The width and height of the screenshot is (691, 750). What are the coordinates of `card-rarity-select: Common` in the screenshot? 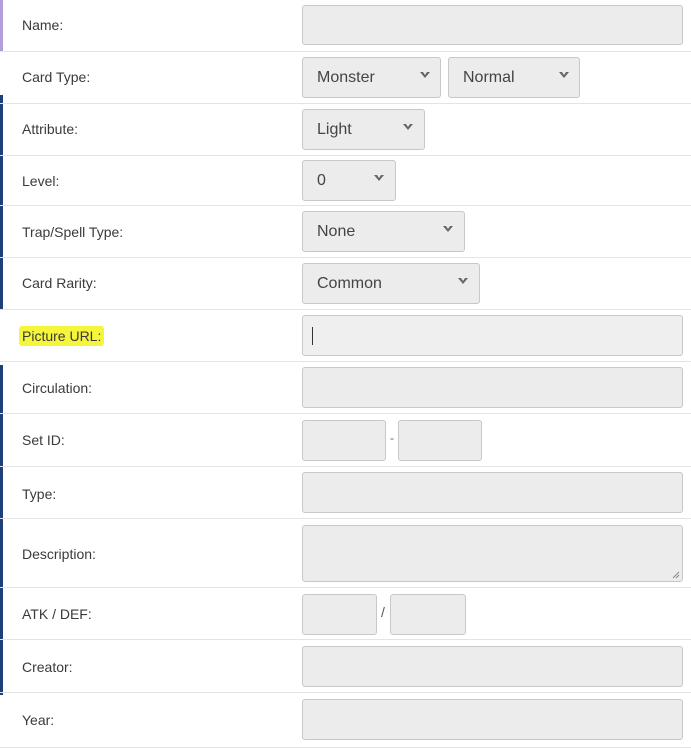 It's located at (391, 283).